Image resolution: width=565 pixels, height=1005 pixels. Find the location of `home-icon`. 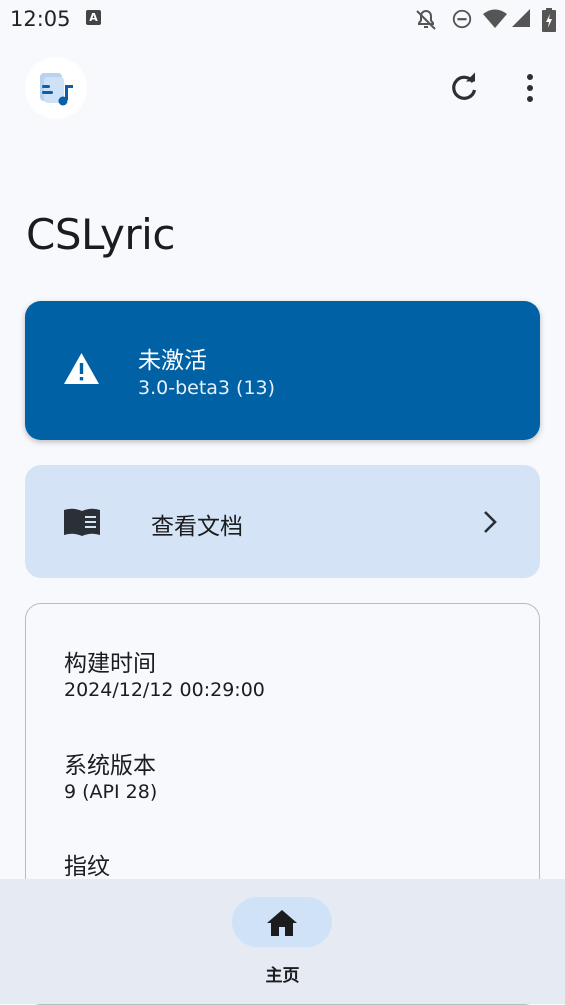

home-icon is located at coordinates (282, 923).